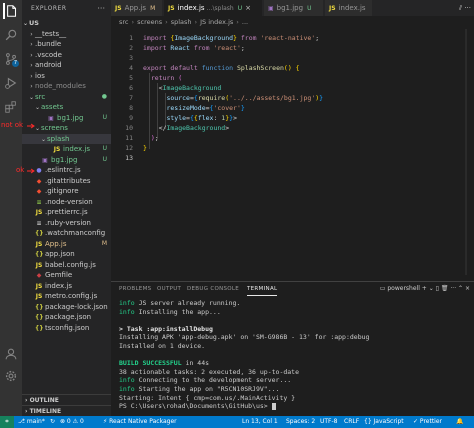 The image size is (474, 428). What do you see at coordinates (34, 23) in the screenshot?
I see `workspace-root-label: US` at bounding box center [34, 23].